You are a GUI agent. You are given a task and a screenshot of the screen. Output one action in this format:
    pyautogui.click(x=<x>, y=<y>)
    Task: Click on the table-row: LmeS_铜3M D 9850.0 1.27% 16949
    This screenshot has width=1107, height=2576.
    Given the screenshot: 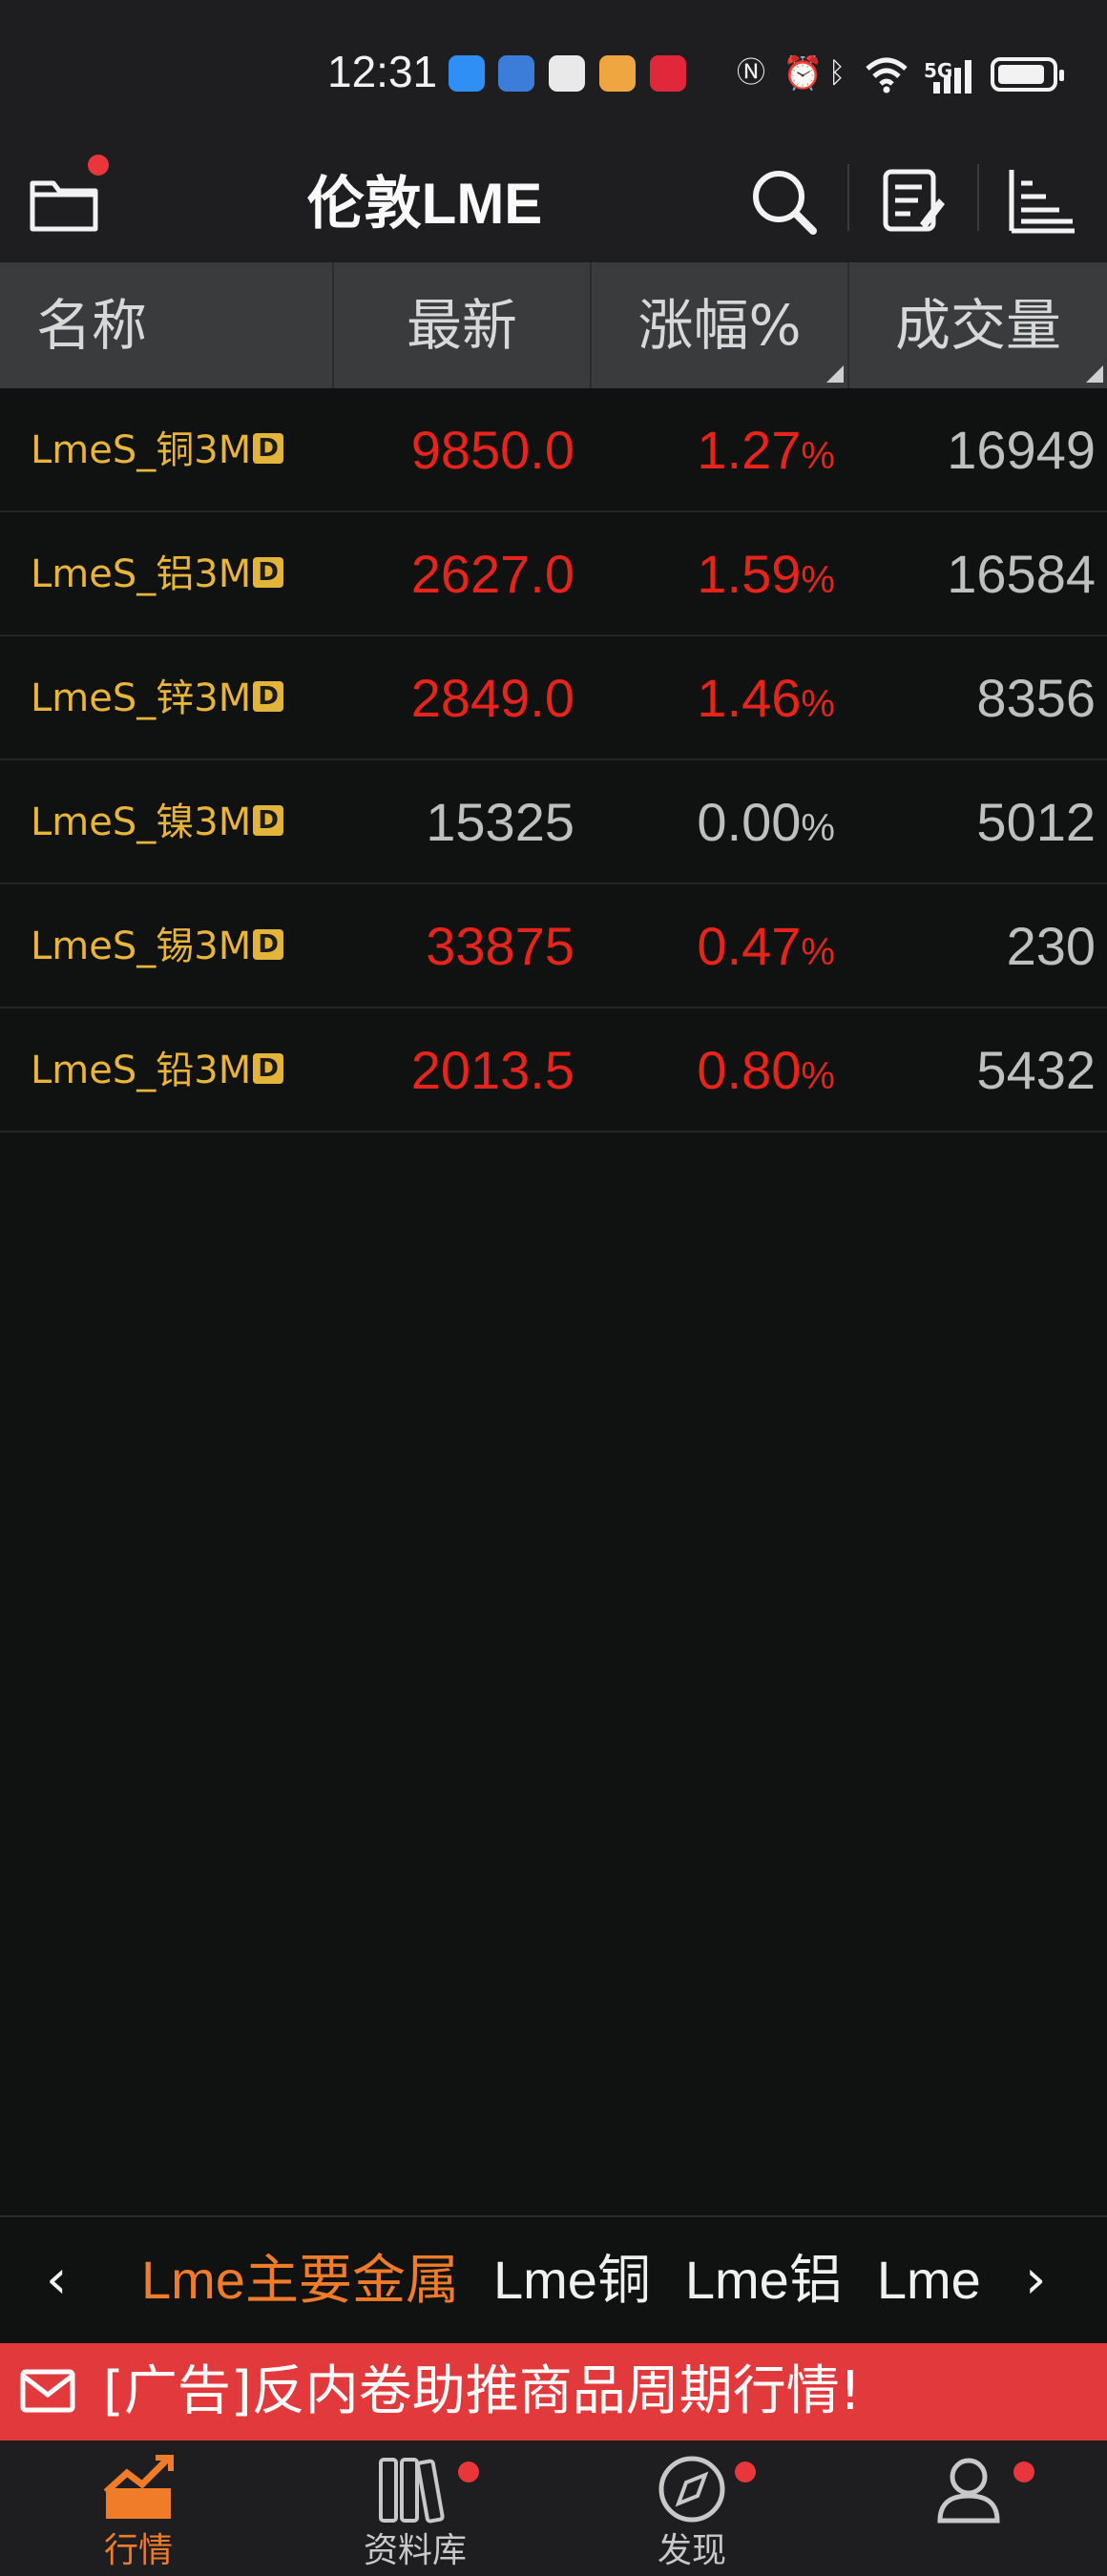 What is the action you would take?
    pyautogui.click(x=553, y=450)
    